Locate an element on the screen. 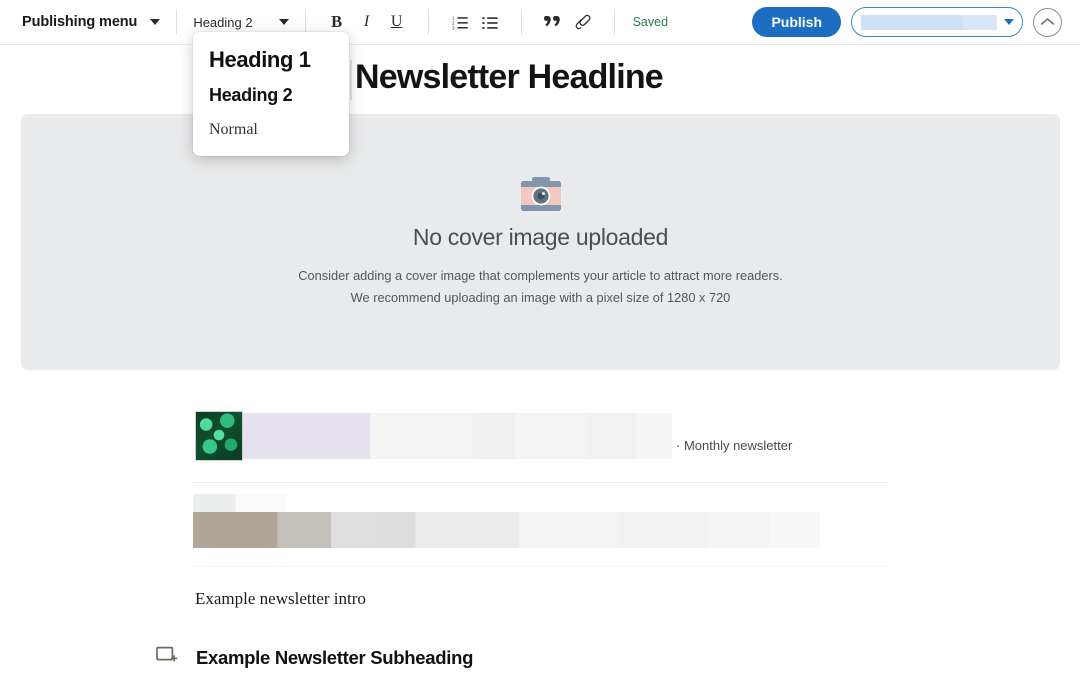  cover-empty-title: No cover image uploaded is located at coordinates (540, 236).